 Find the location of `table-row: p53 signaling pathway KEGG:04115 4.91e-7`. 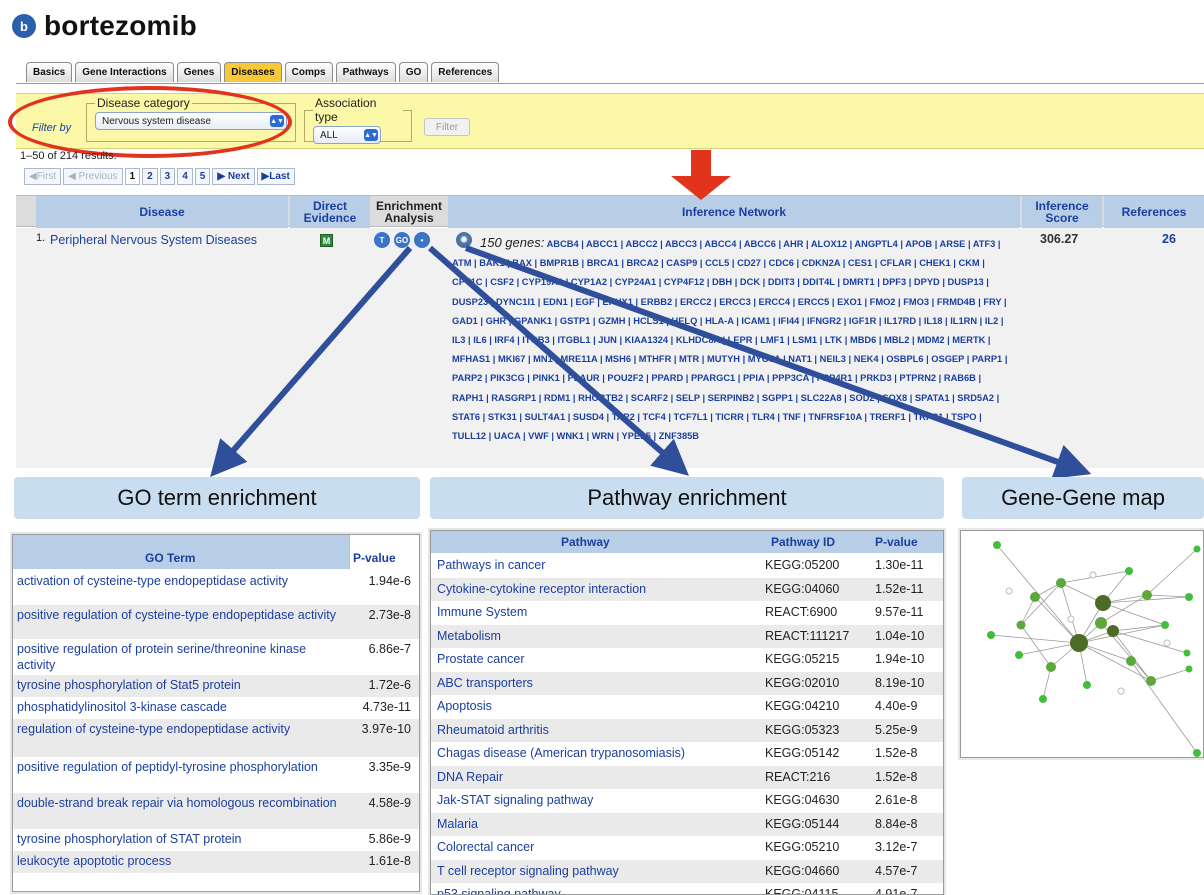

table-row: p53 signaling pathway KEGG:04115 4.91e-7 is located at coordinates (687, 888).